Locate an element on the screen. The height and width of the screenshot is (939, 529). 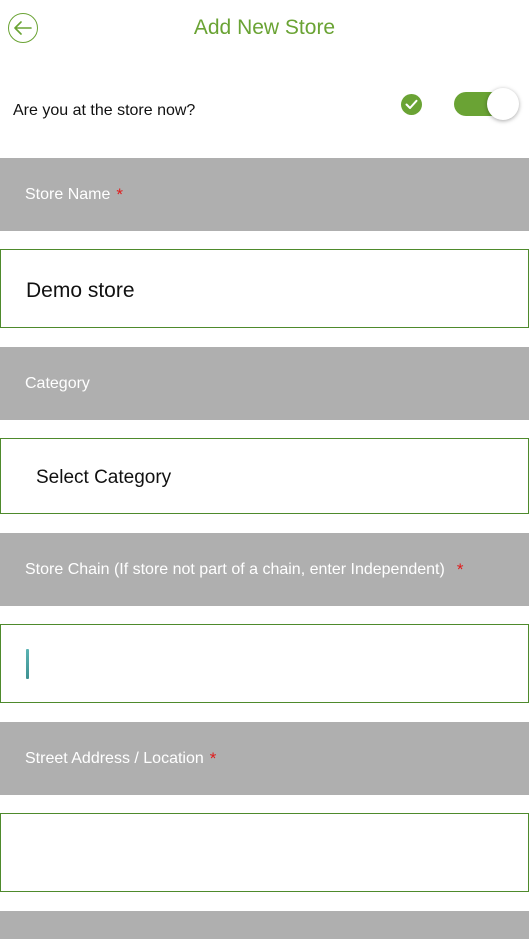
category-label-bar: Category is located at coordinates (264, 383).